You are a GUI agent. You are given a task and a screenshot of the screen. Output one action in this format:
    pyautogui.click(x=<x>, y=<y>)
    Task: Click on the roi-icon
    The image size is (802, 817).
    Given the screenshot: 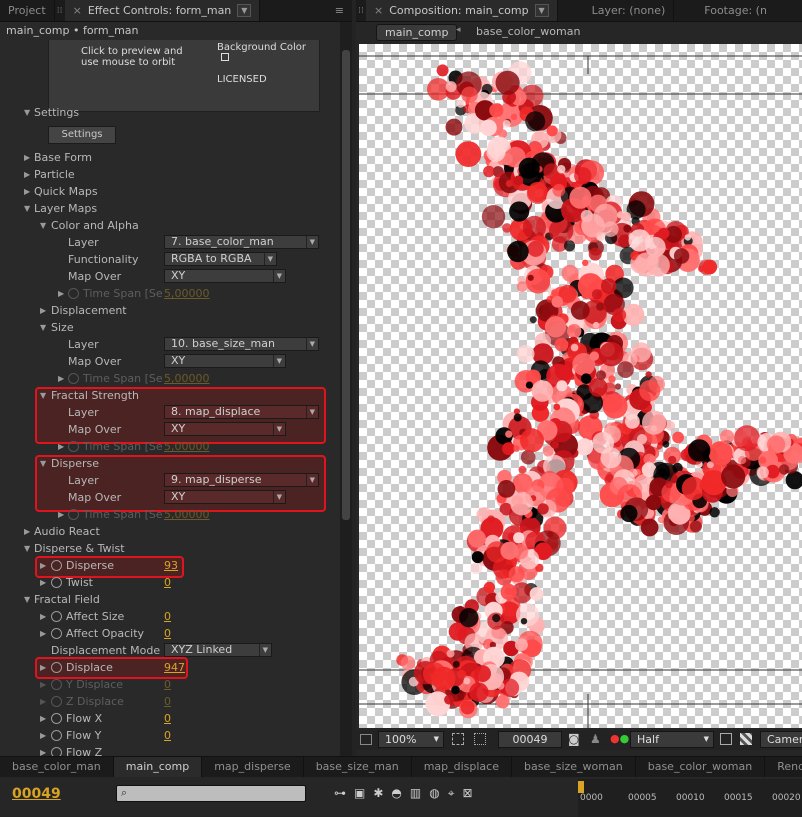 What is the action you would take?
    pyautogui.click(x=726, y=739)
    